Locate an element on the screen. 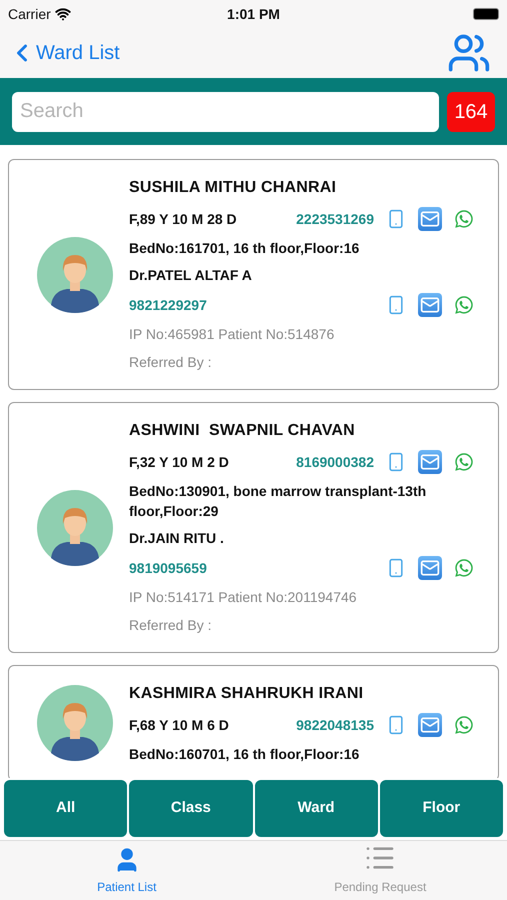 The height and width of the screenshot is (900, 507). patient-count: 164 is located at coordinates (471, 112).